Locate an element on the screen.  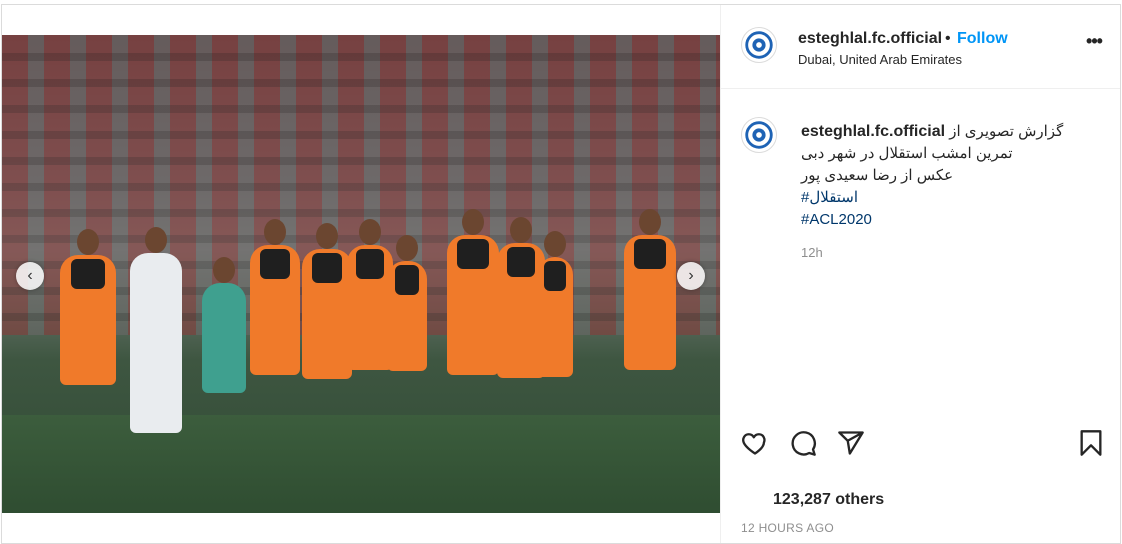
hashtag-link: #ACL2020 is located at coordinates (951, 220).